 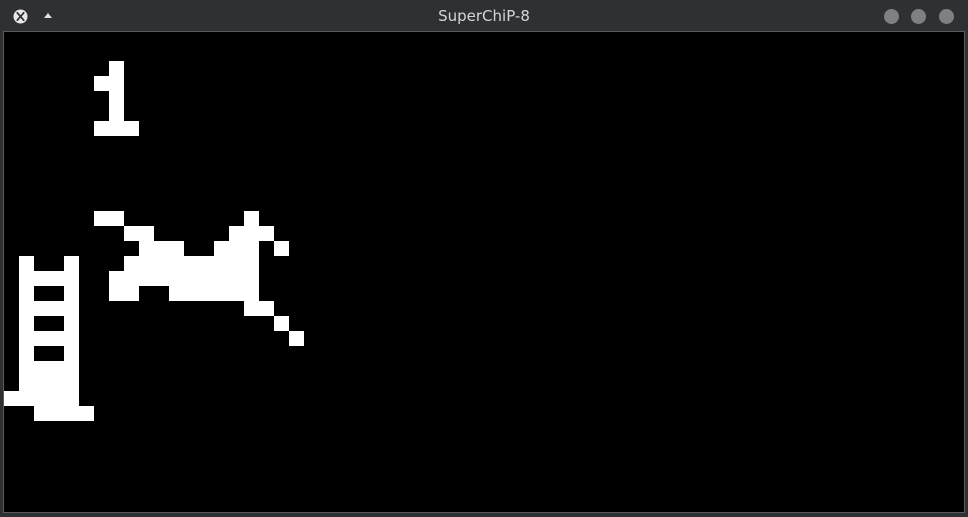 What do you see at coordinates (116, 98) in the screenshot?
I see `sprite-level-digit` at bounding box center [116, 98].